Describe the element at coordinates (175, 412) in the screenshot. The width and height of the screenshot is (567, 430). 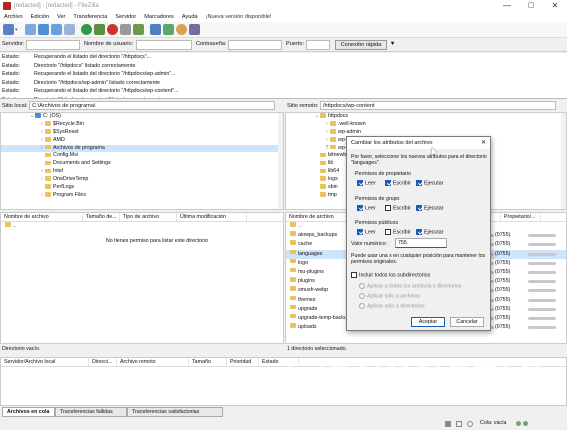
I see `queue-tab: Transferencias satisfactorias` at that location.